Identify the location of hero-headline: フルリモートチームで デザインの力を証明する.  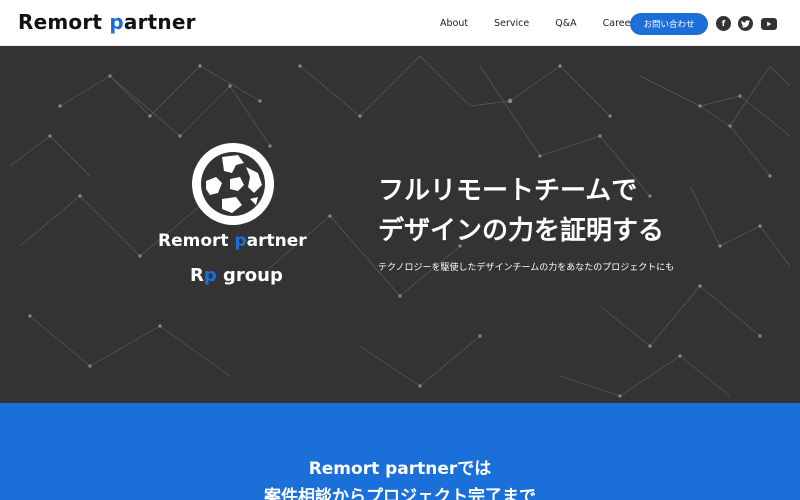
(521, 211).